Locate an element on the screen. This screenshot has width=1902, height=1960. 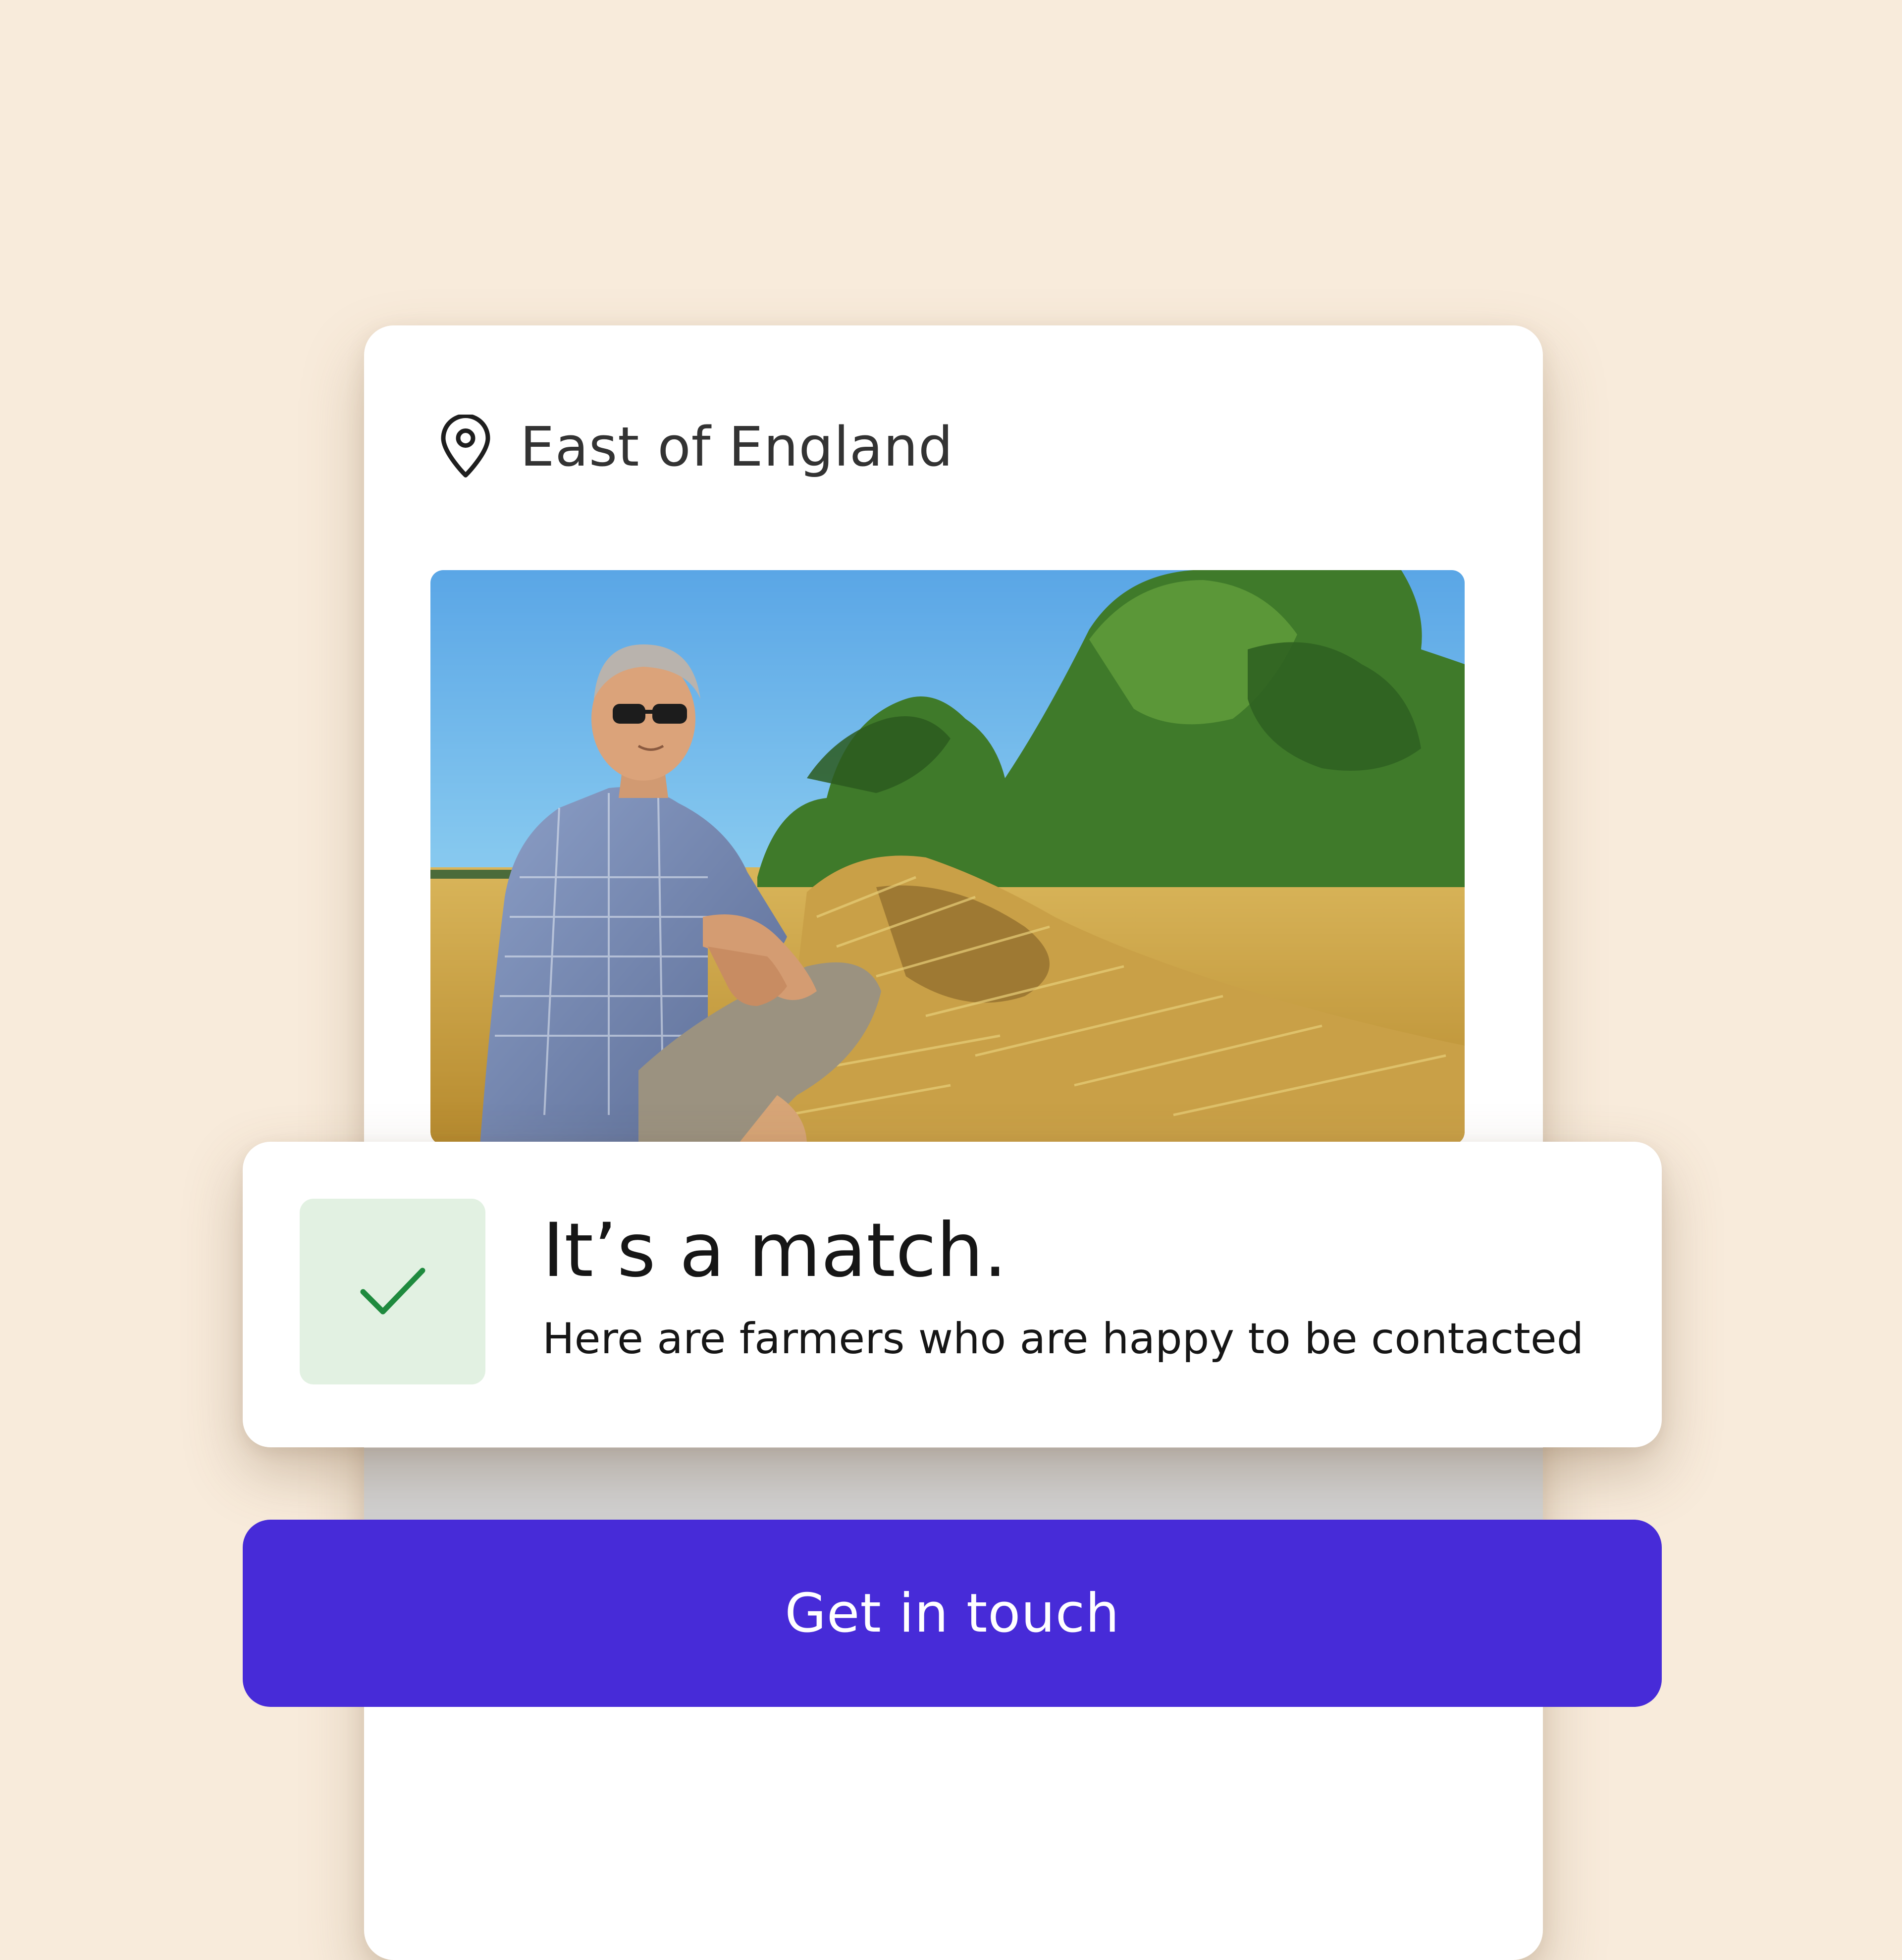
location-label: East of England is located at coordinates (736, 446).